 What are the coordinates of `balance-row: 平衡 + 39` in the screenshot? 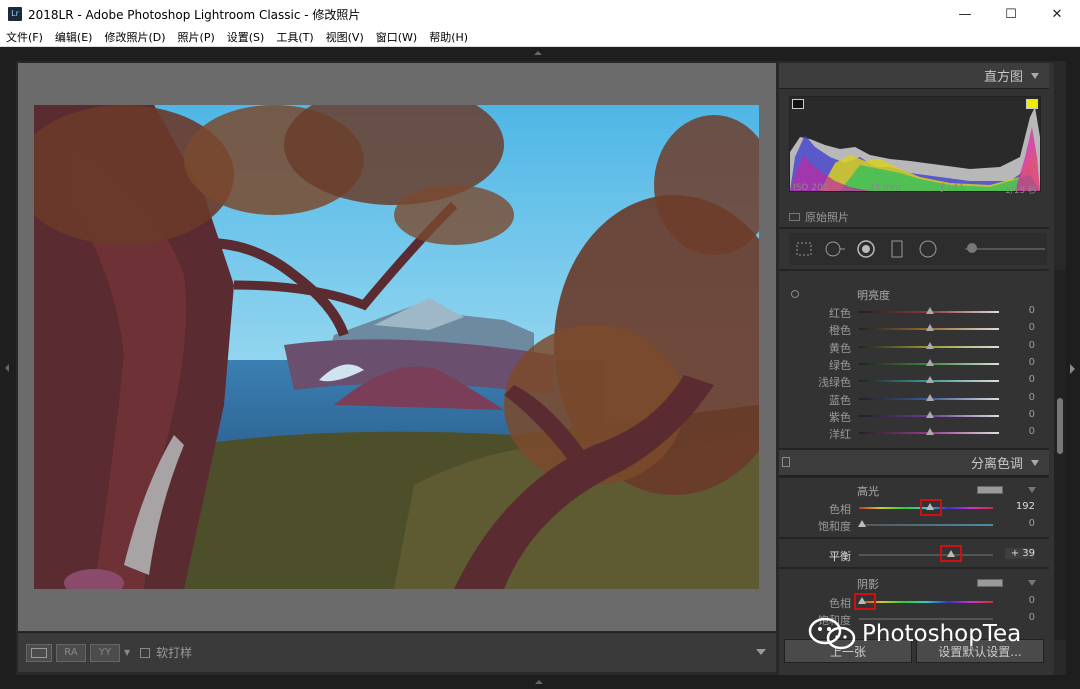 It's located at (914, 554).